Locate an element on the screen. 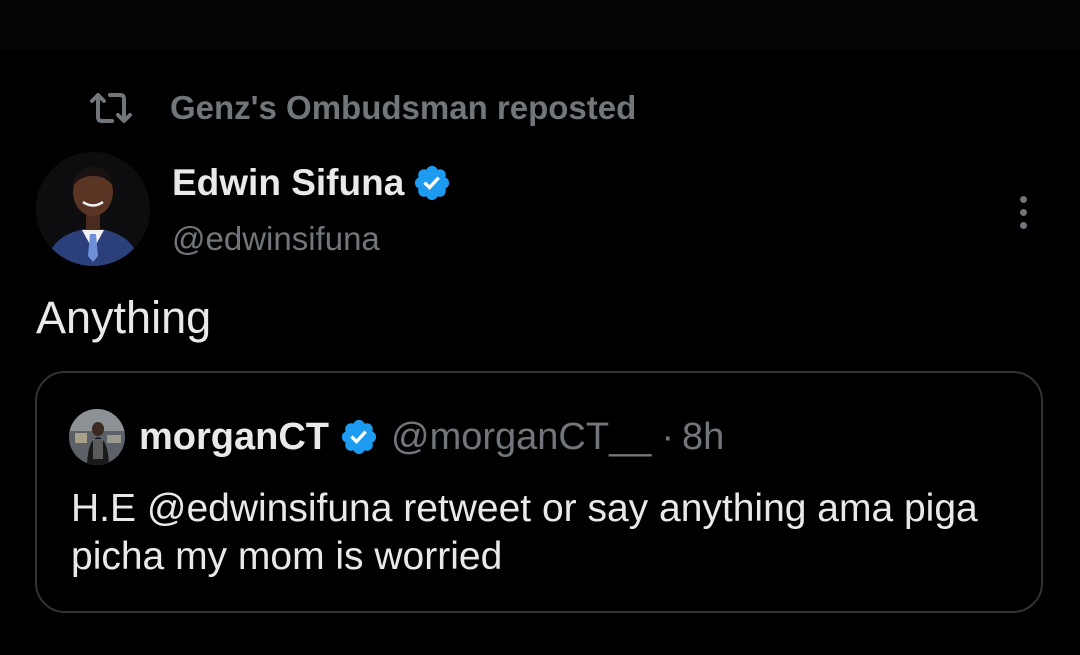 The height and width of the screenshot is (655, 1080). repost-label: Genz's Ombudsman reposted is located at coordinates (403, 107).